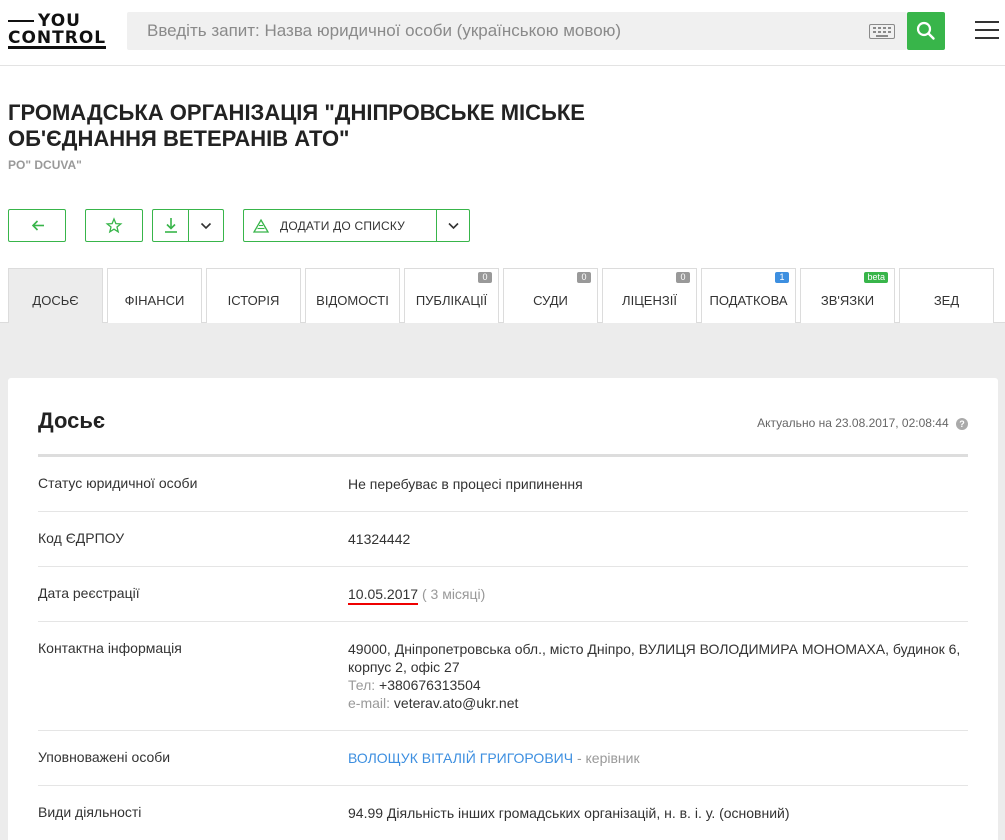 The image size is (1005, 840). I want to click on edrpou-value: 41324442, so click(379, 539).